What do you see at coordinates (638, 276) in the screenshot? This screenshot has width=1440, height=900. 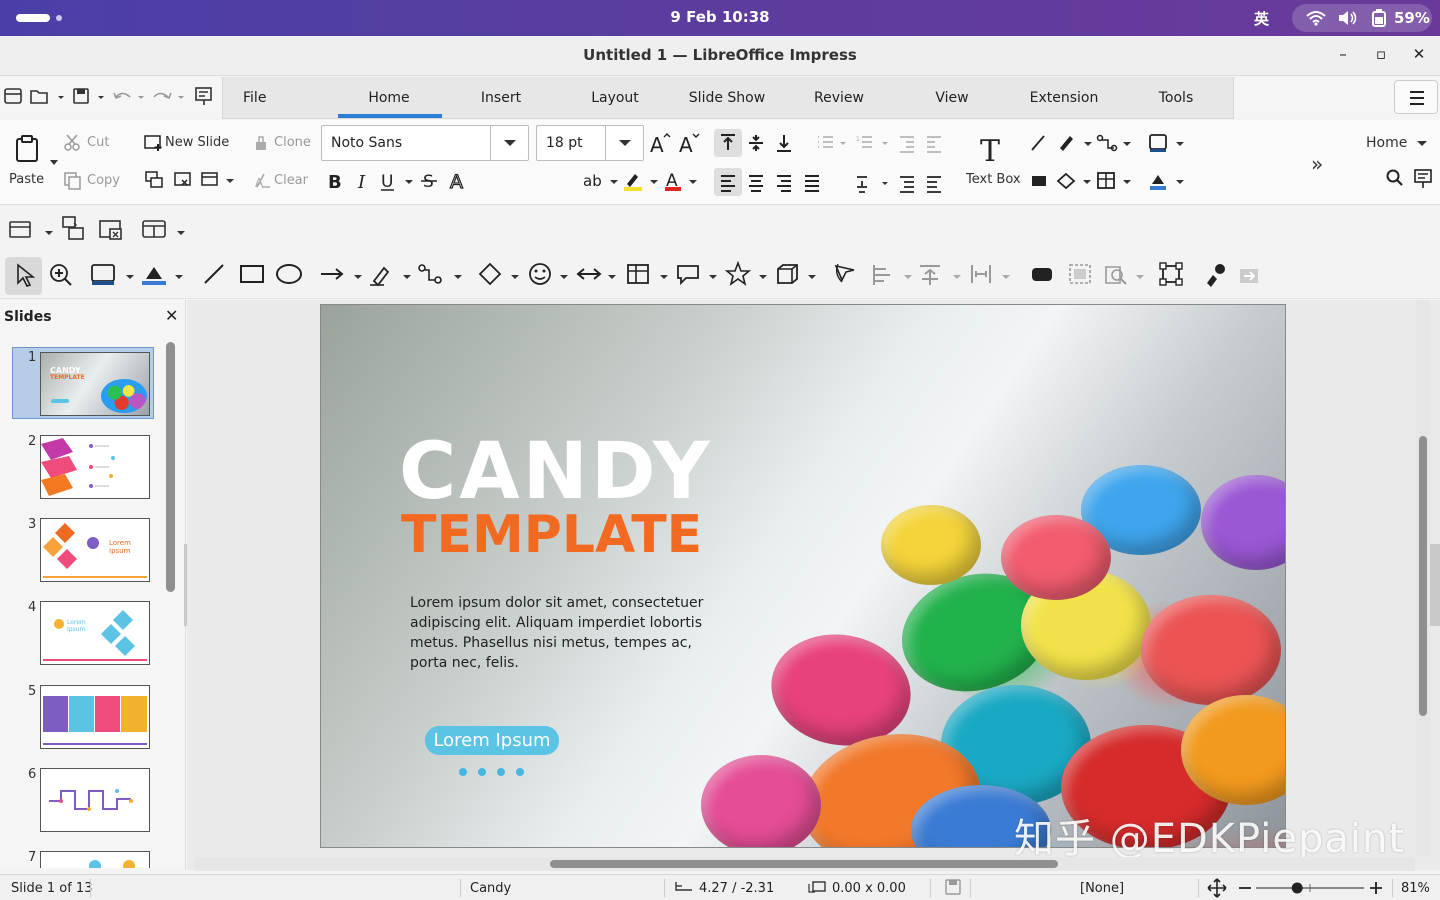 I see `drawing-tool-icons` at bounding box center [638, 276].